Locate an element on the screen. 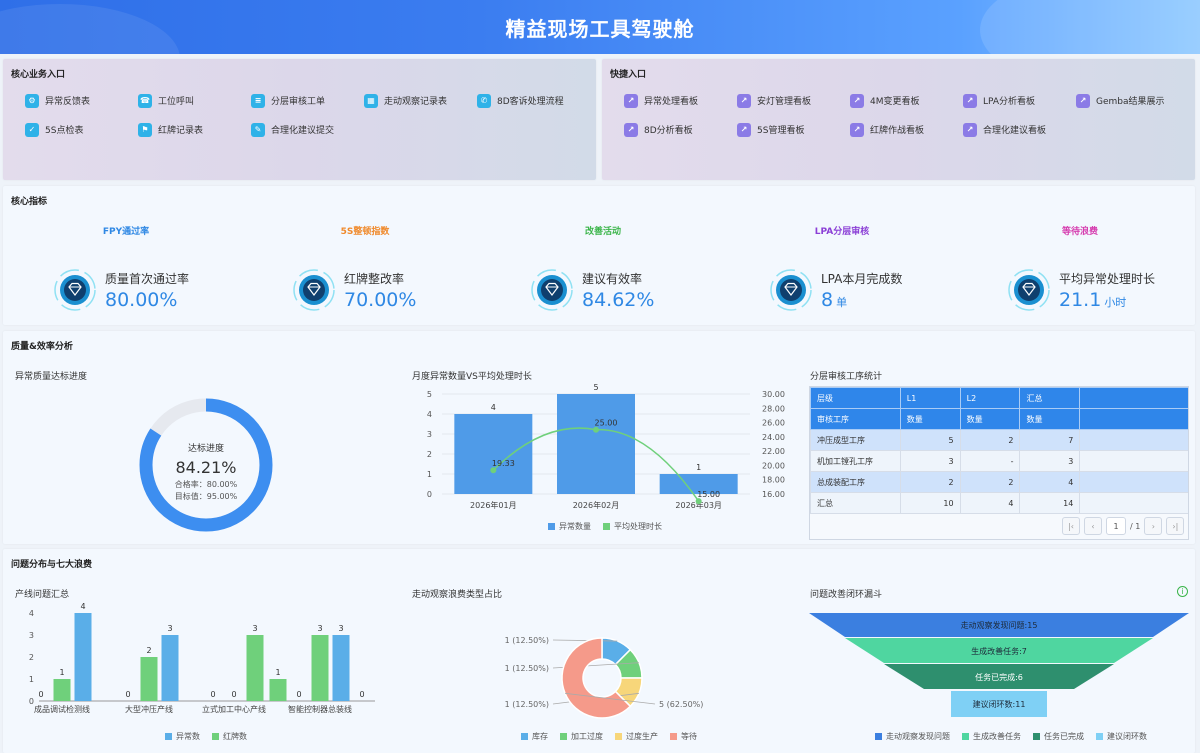  entry-trend-chart-4: ↗ Gemba结果展示 is located at coordinates (1132, 100).